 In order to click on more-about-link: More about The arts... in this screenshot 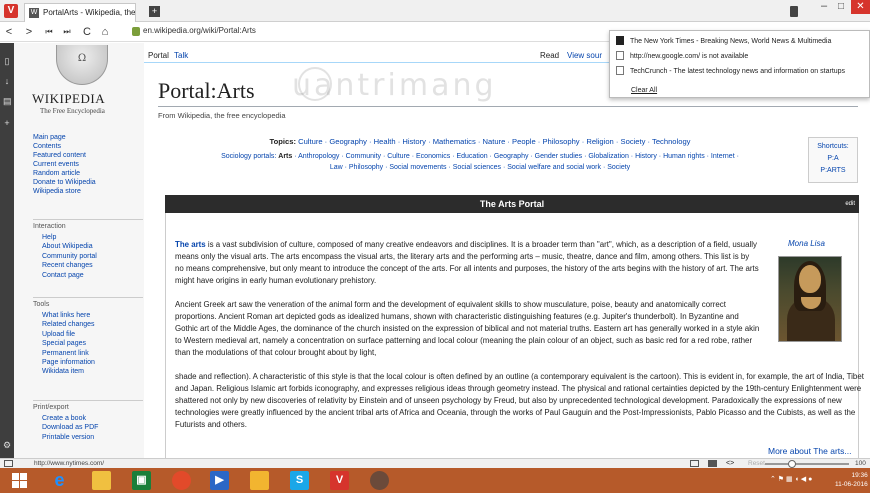, I will do `click(809, 451)`.